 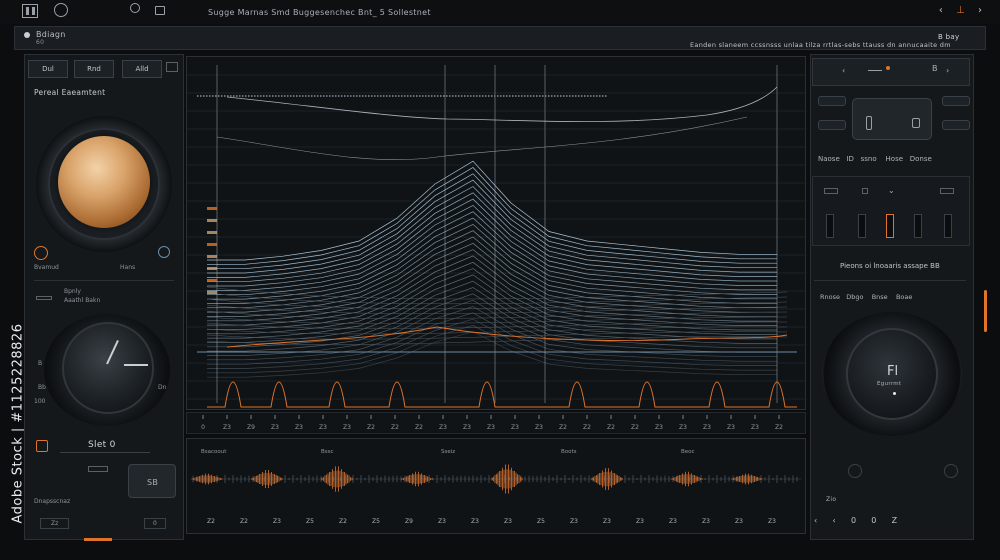 What do you see at coordinates (941, 10) in the screenshot?
I see `prev-arrow-icon: ‹` at bounding box center [941, 10].